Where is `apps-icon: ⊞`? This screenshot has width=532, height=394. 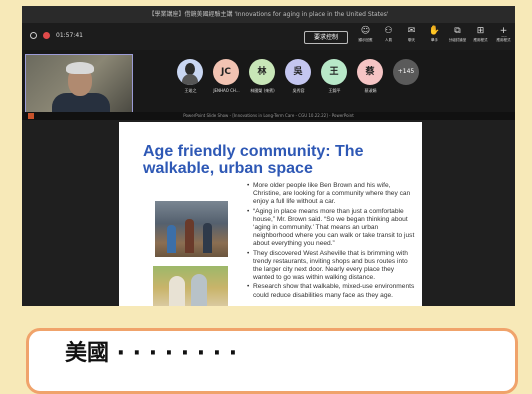
apps-icon: ⊞ is located at coordinates (480, 31).